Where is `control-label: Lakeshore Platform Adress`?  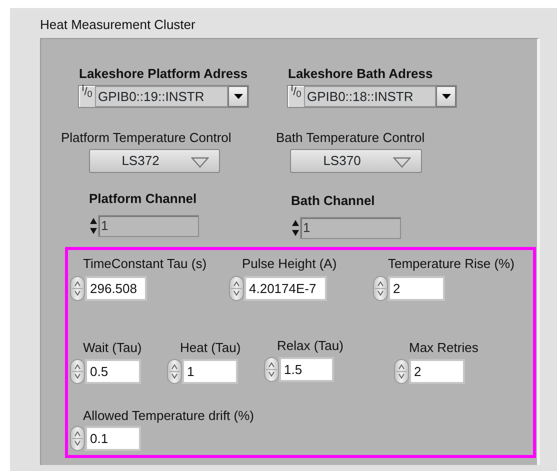
control-label: Lakeshore Platform Adress is located at coordinates (163, 74).